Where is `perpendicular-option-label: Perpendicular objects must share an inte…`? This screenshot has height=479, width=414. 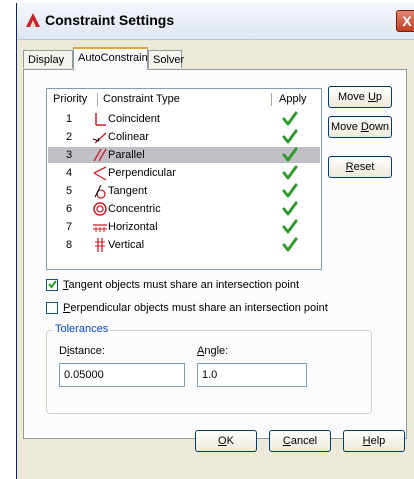 perpendicular-option-label: Perpendicular objects must share an inte… is located at coordinates (195, 308).